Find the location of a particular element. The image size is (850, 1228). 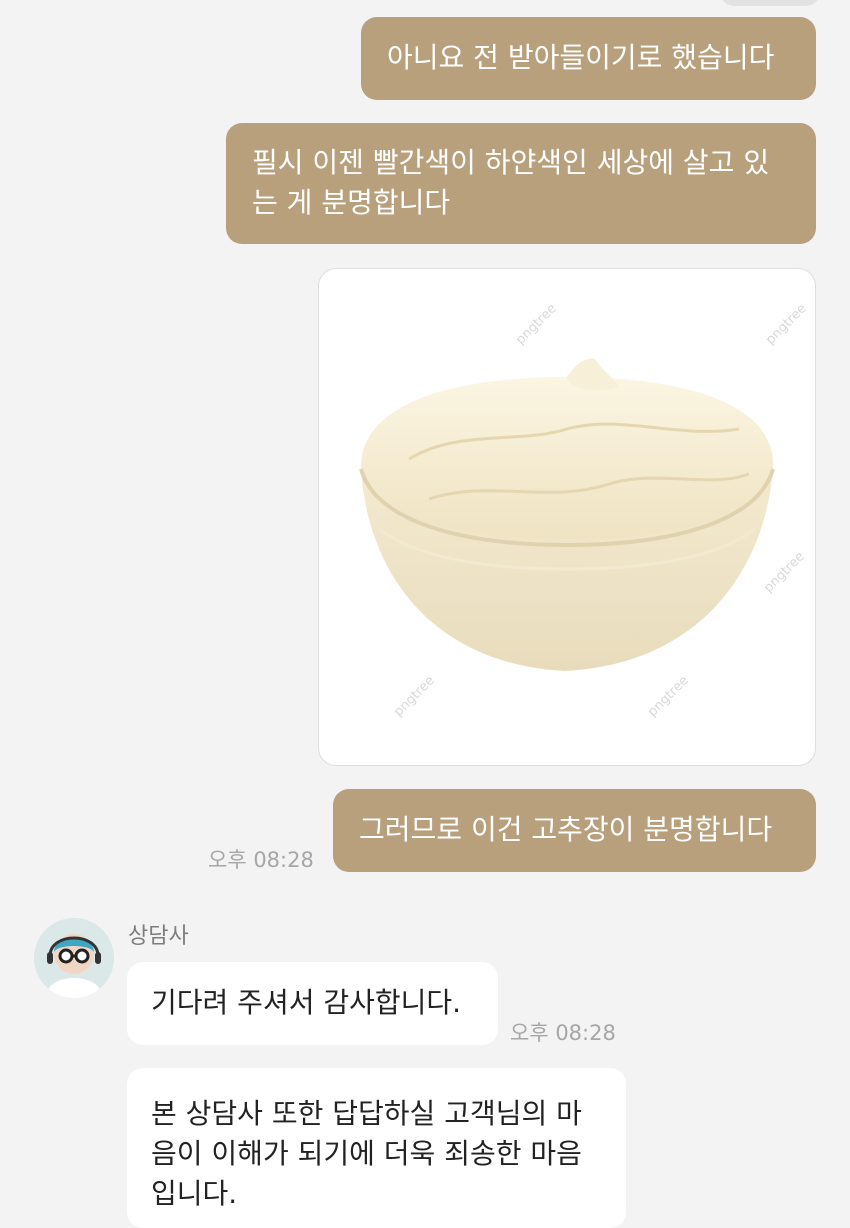

cream-bowl-image is located at coordinates (567, 514).